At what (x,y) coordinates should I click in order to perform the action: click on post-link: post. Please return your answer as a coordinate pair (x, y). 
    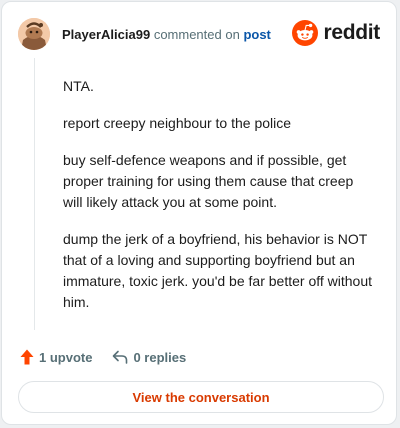
    Looking at the image, I should click on (256, 34).